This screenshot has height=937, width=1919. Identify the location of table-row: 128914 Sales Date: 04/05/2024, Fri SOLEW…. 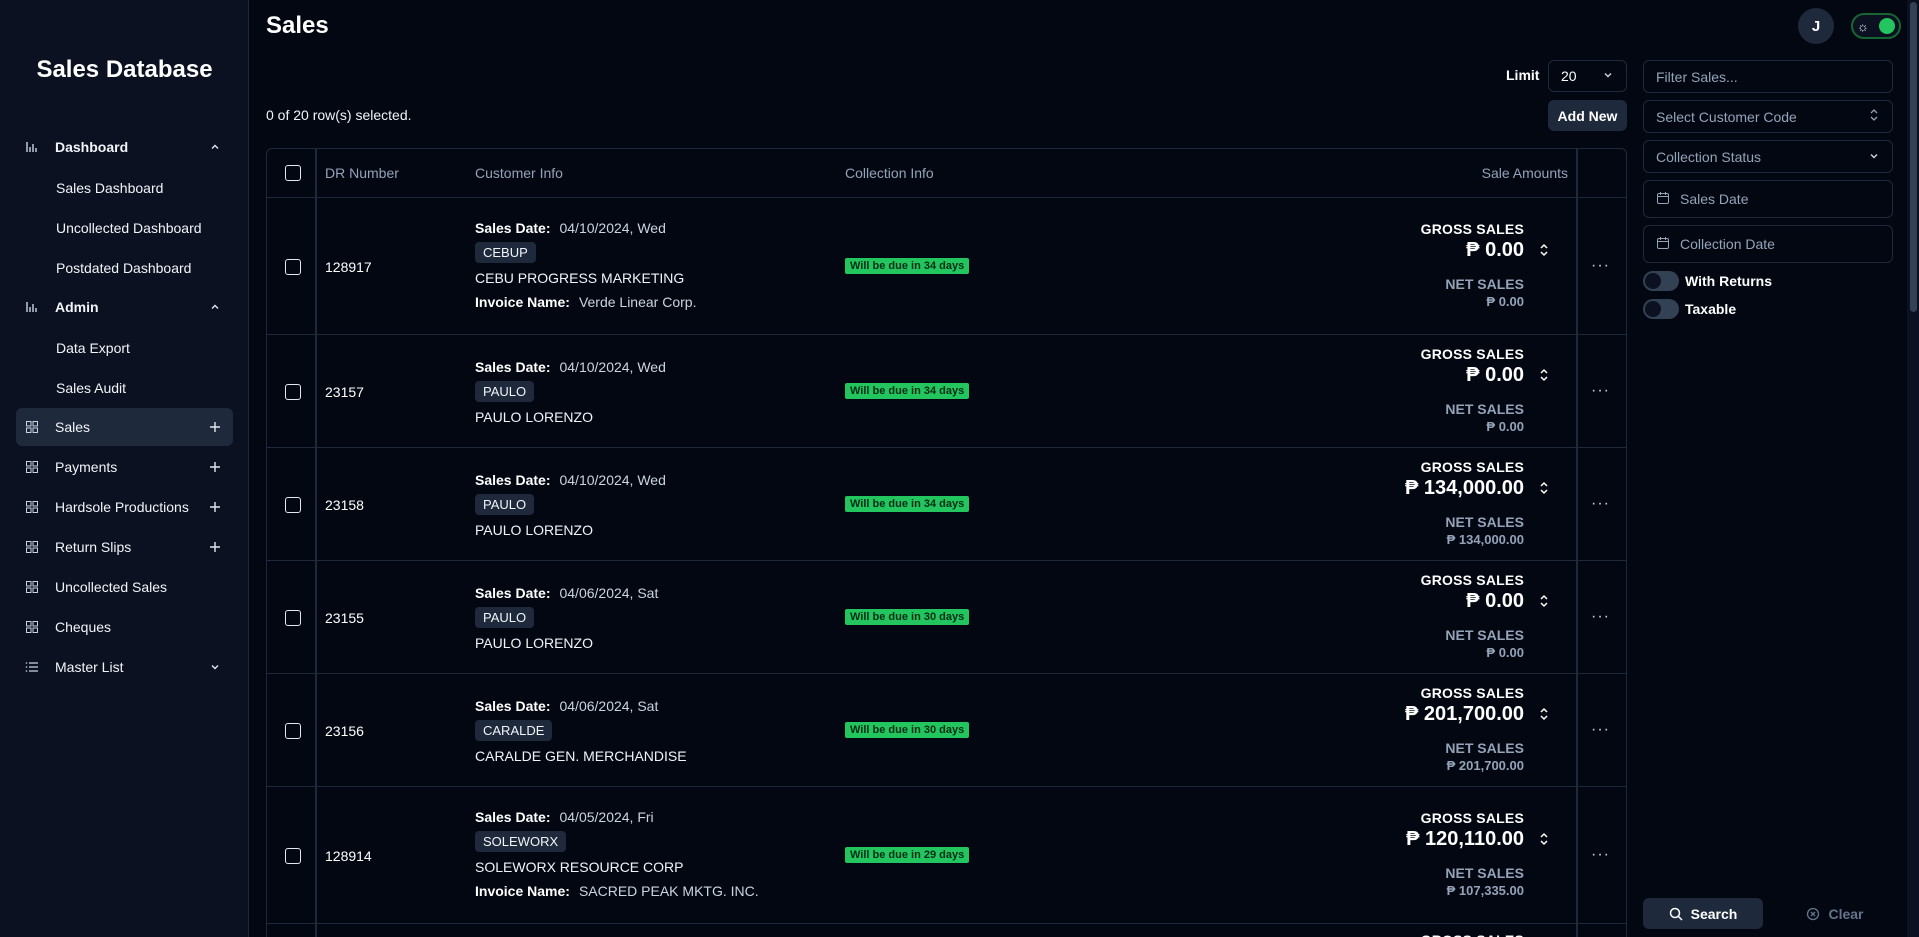
(946, 855).